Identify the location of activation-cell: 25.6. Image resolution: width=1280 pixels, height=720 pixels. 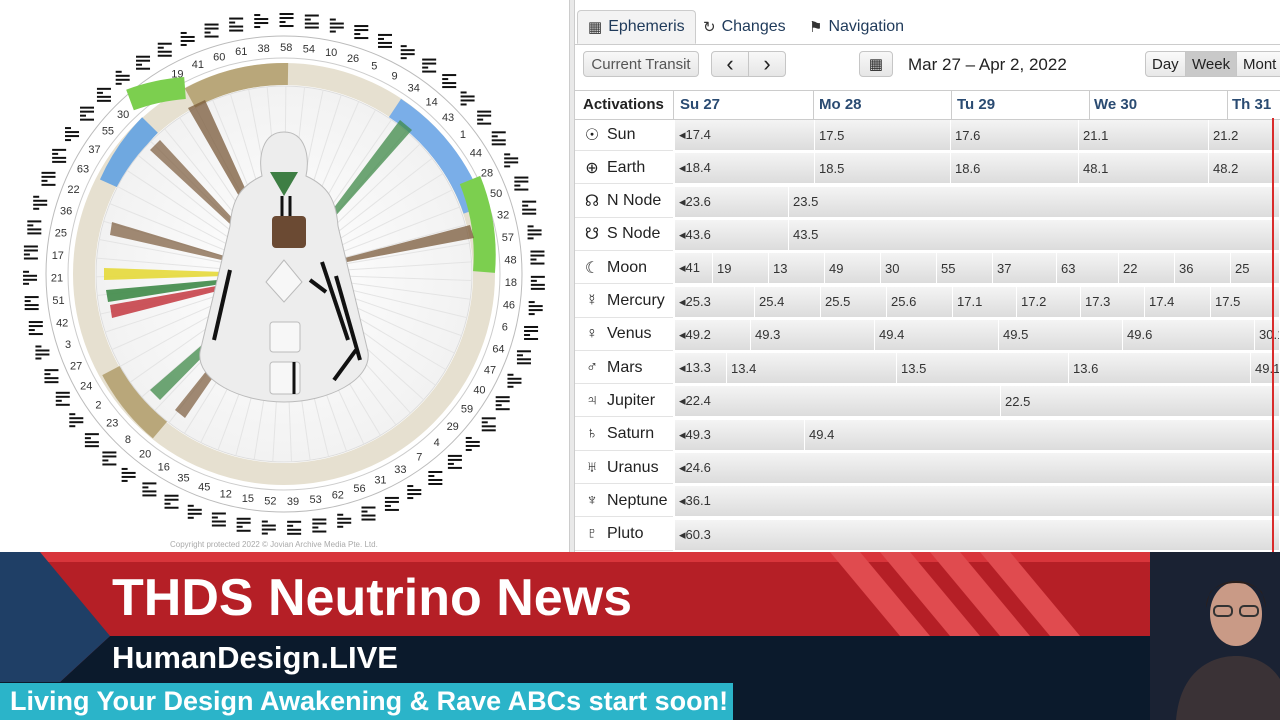
(920, 301).